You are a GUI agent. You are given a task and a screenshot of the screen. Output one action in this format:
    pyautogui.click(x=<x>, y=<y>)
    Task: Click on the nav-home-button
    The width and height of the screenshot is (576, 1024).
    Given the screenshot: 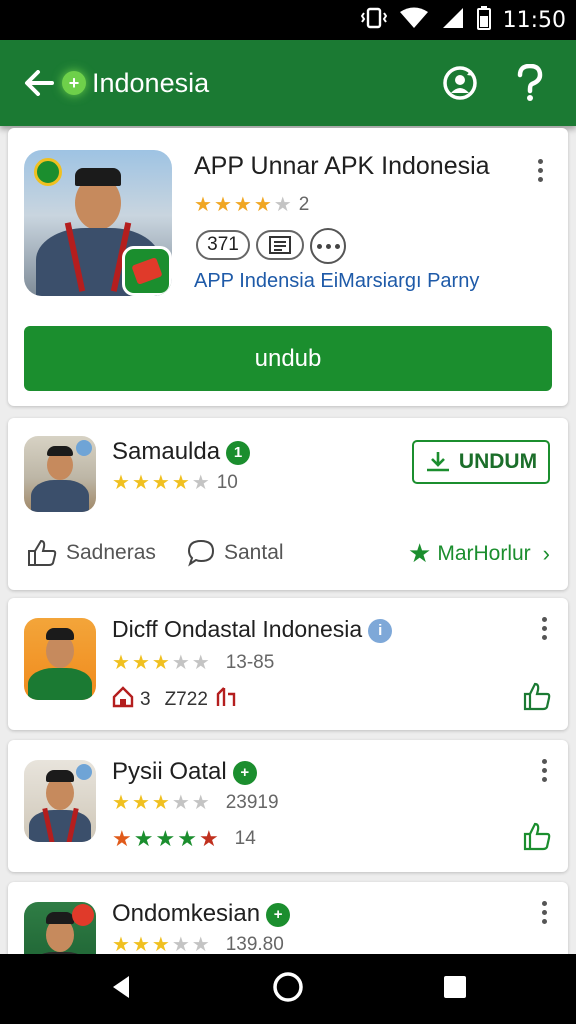 What is the action you would take?
    pyautogui.click(x=288, y=989)
    